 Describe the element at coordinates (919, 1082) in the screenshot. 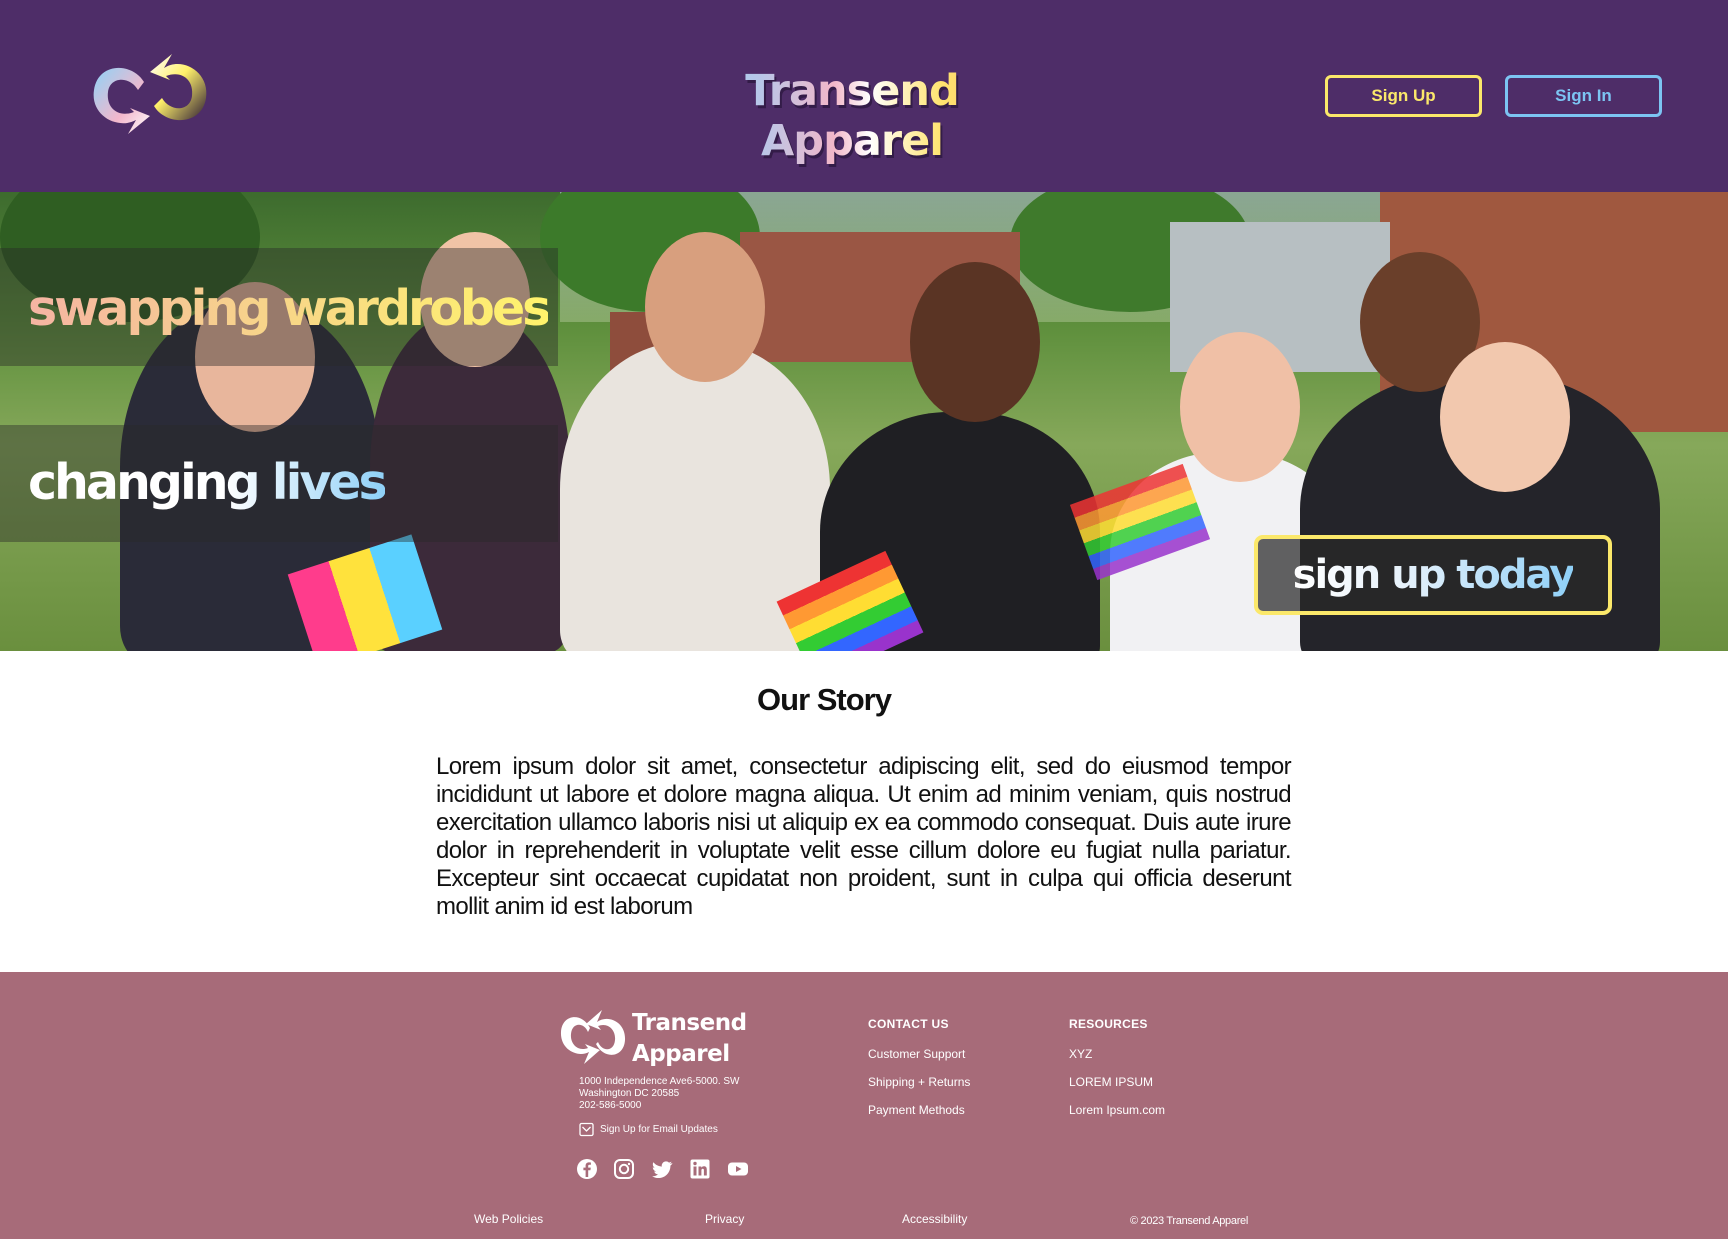

I see `shipping-returns-link: Shipping + Returns` at that location.